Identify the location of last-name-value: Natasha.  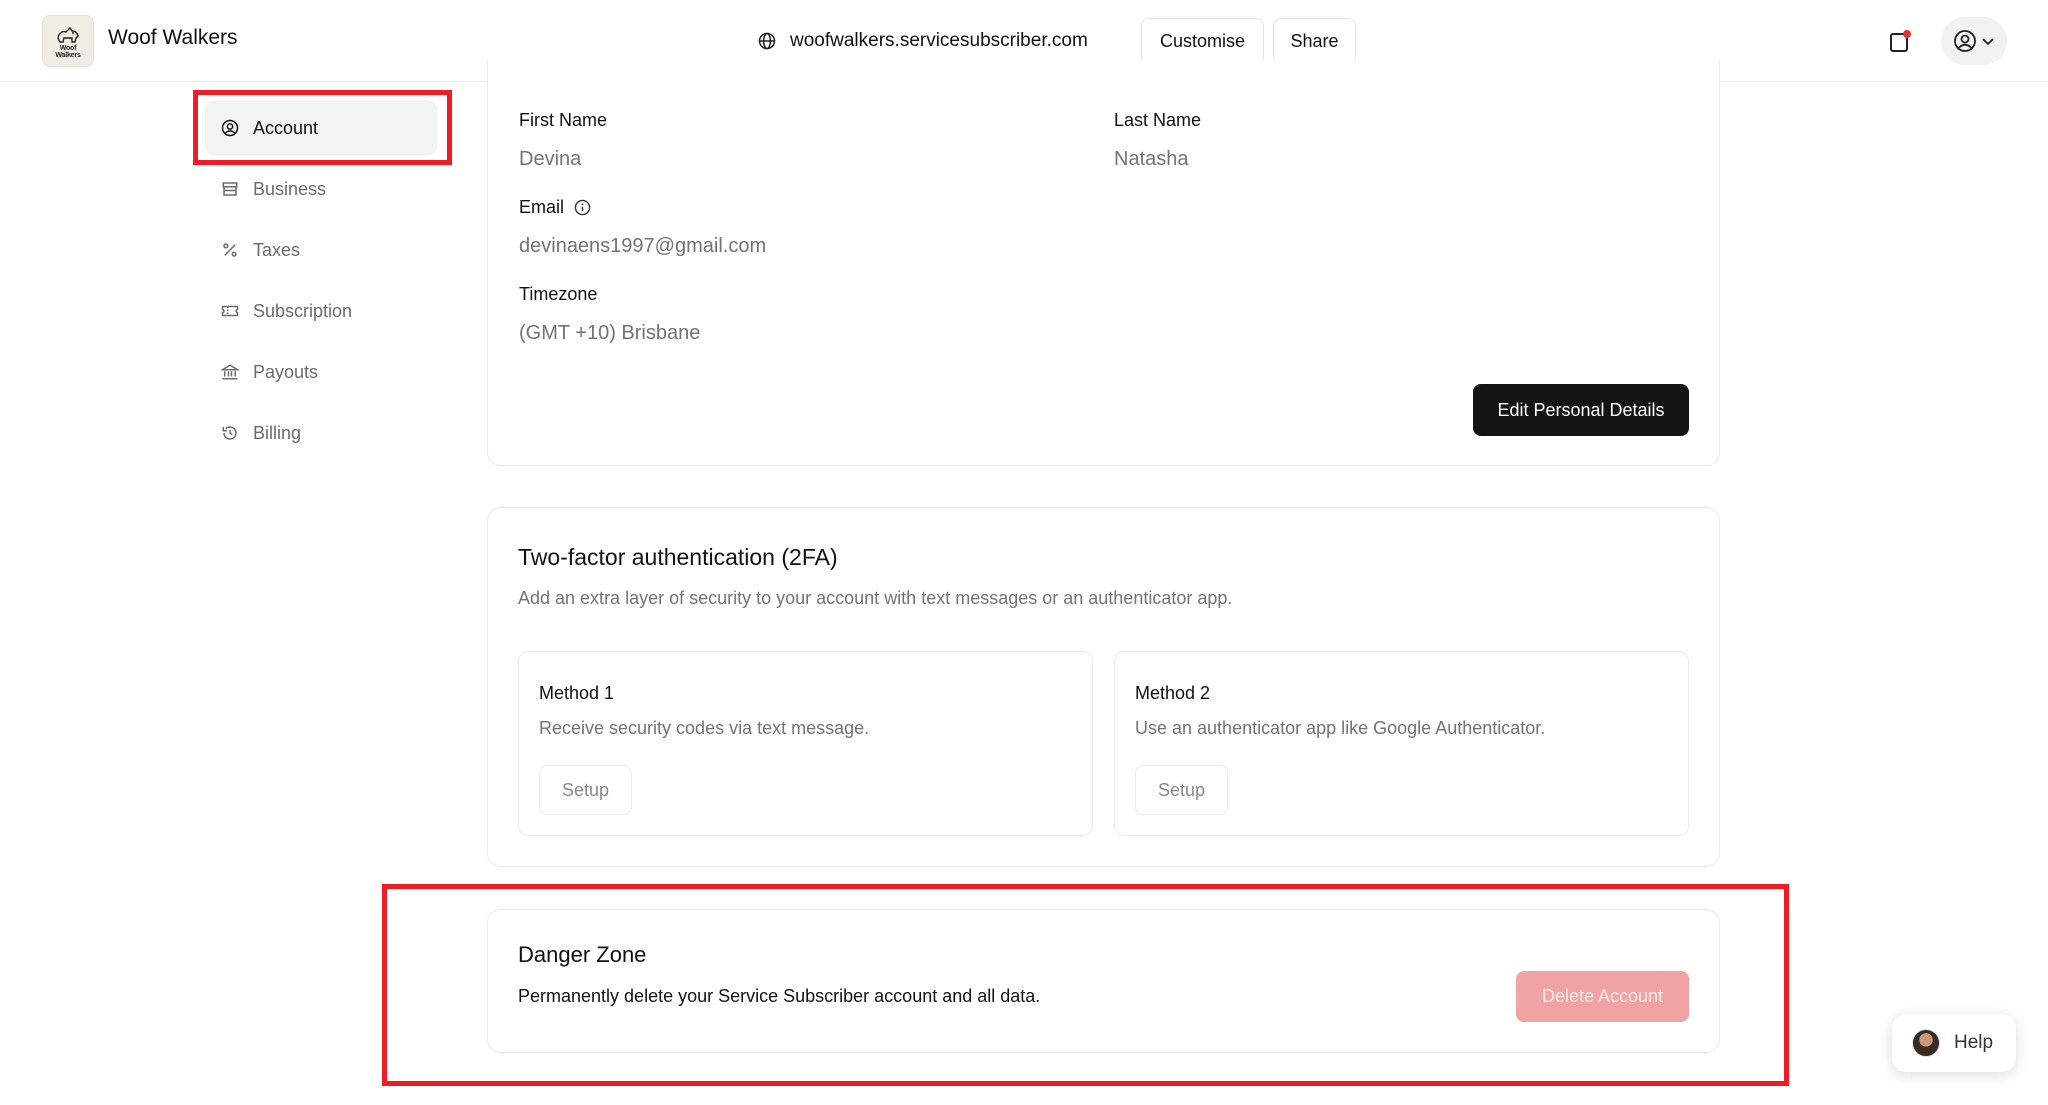
(1151, 159).